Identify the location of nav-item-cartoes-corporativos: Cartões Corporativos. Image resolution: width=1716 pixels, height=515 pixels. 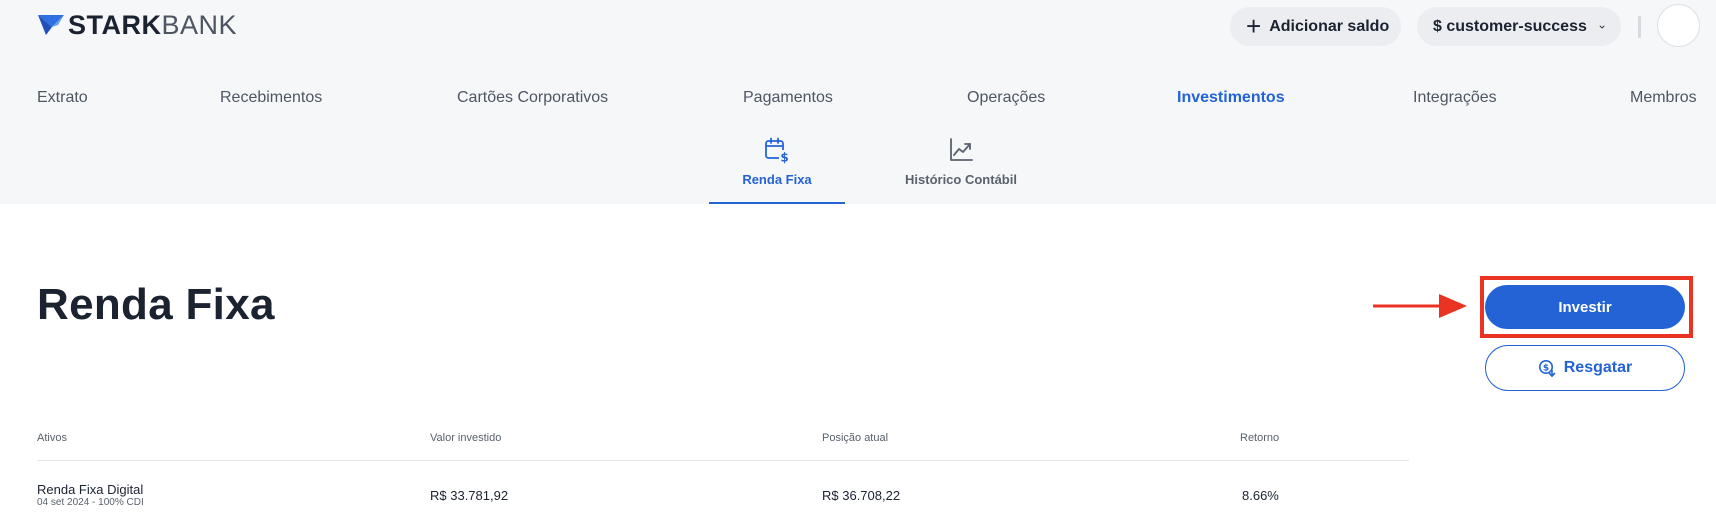
(532, 98).